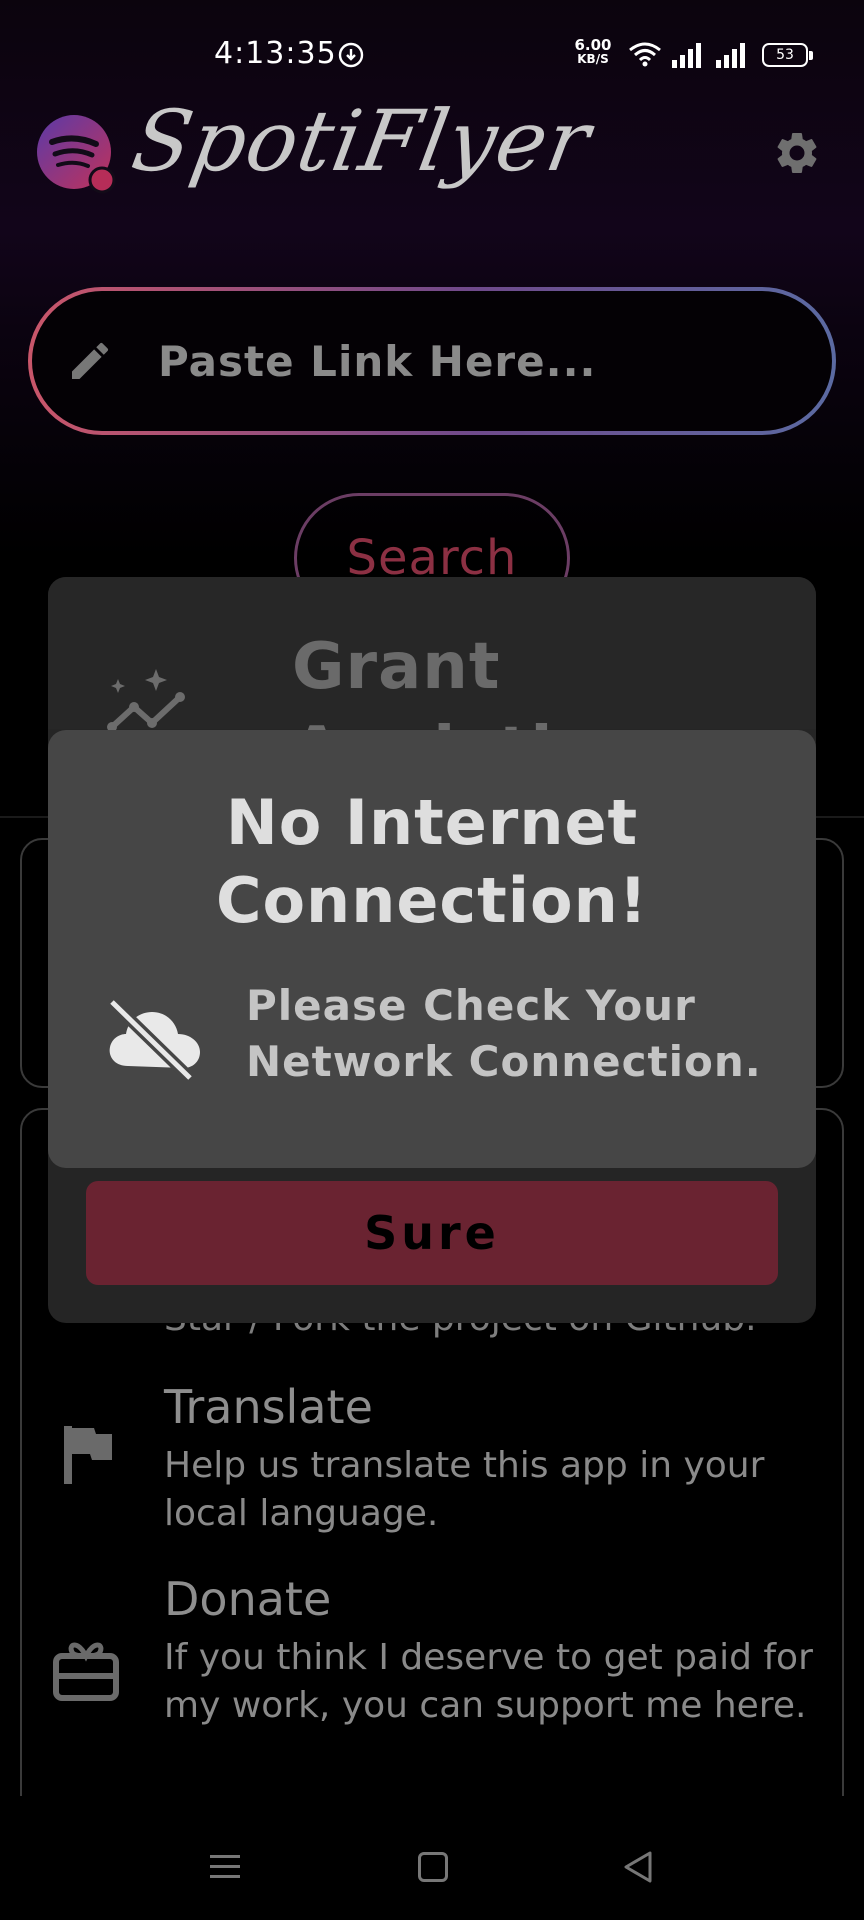 The width and height of the screenshot is (864, 1920). I want to click on spotiflyer-logo-icon, so click(76, 154).